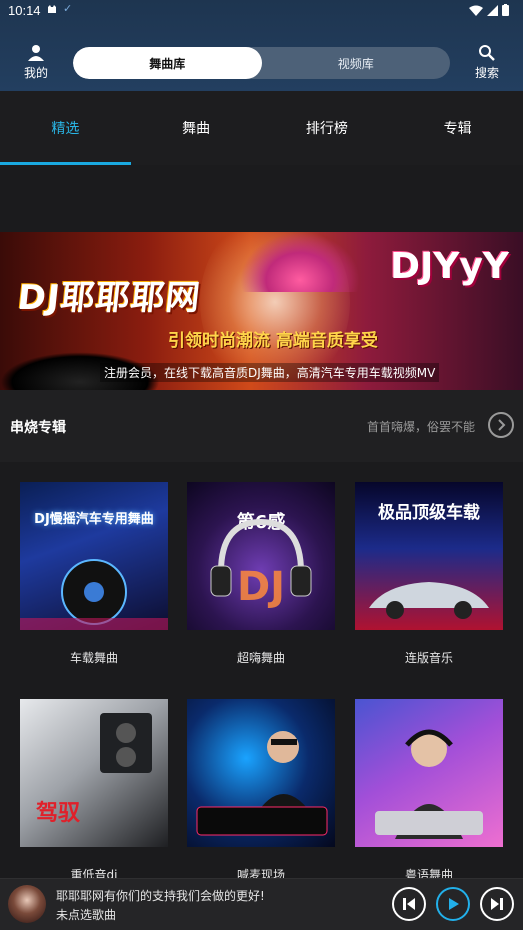 This screenshot has height=930, width=523. I want to click on category-tabs: 精选 舞曲 排行榜 专辑, so click(261, 128).